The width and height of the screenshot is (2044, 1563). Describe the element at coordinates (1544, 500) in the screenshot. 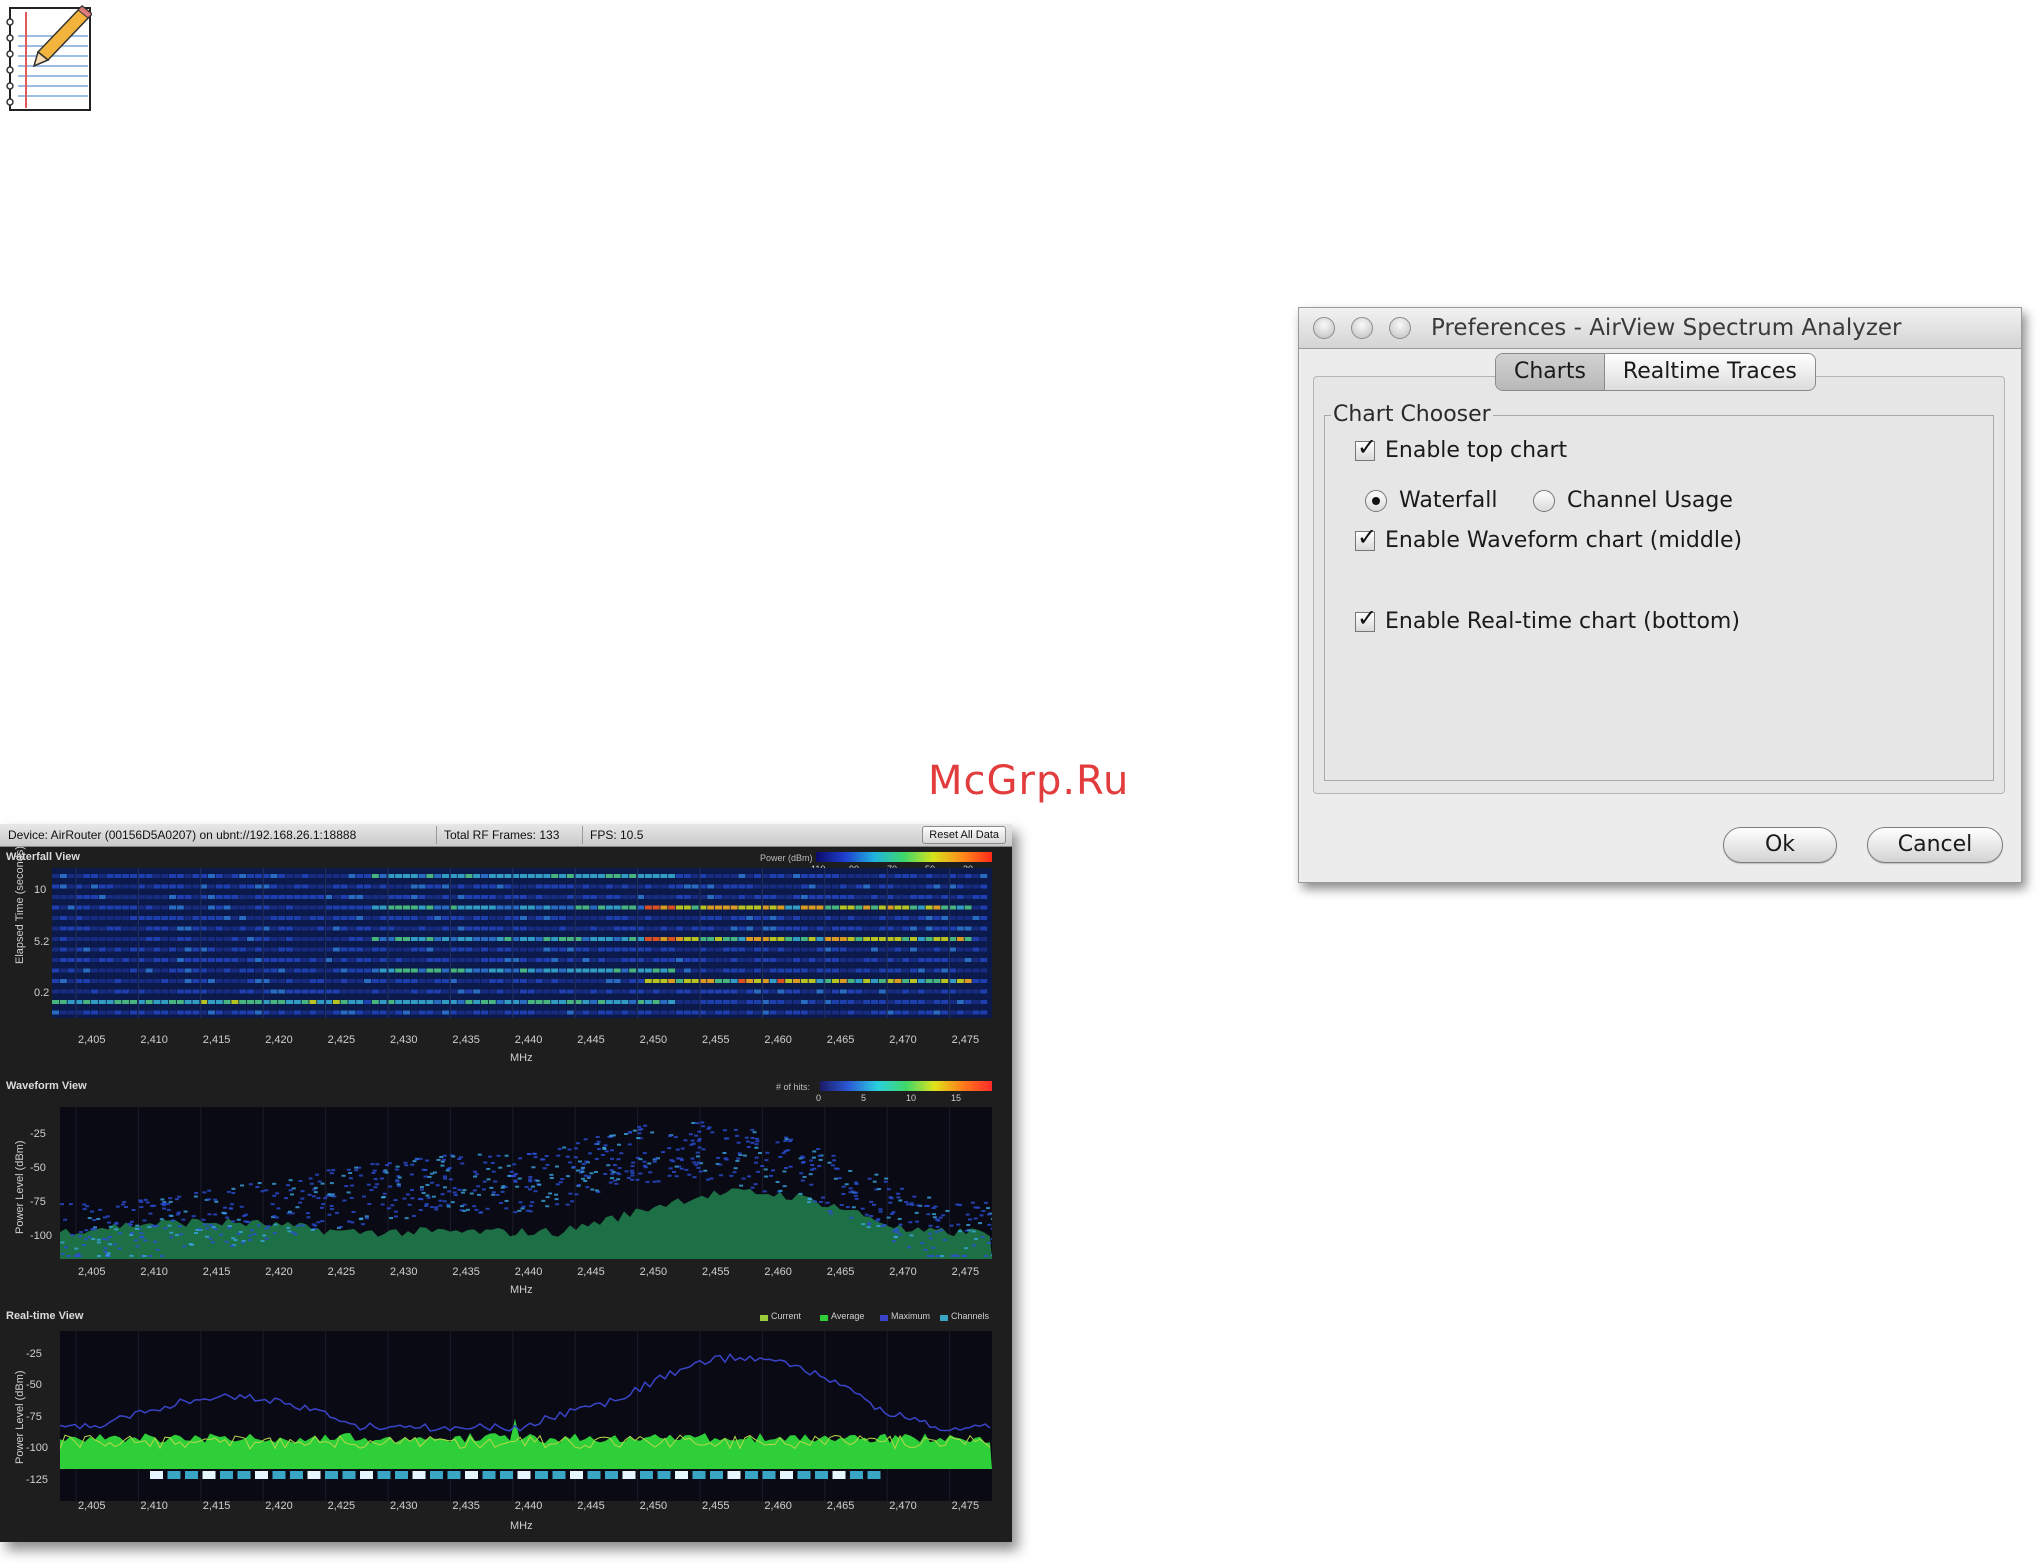

I see `channel-usage-radio` at that location.